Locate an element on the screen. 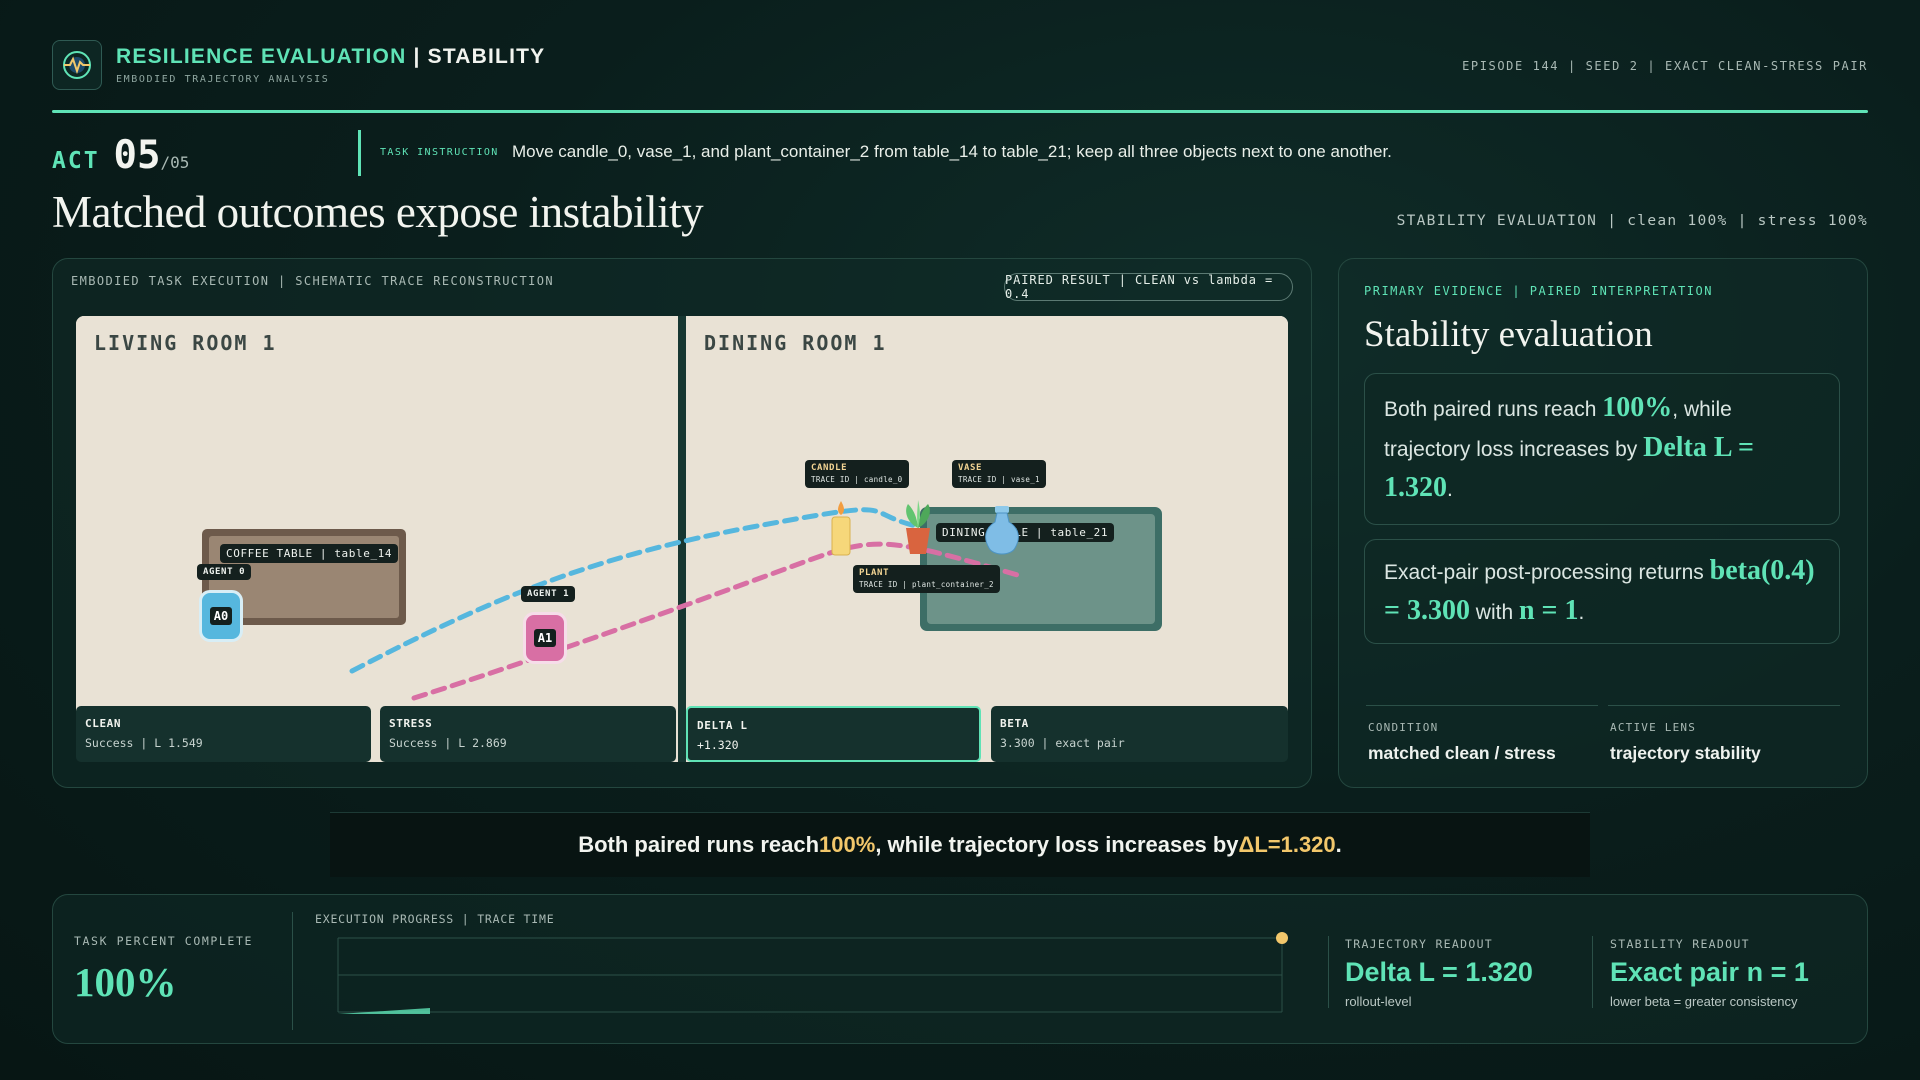  app-title-sep: | is located at coordinates (417, 56).